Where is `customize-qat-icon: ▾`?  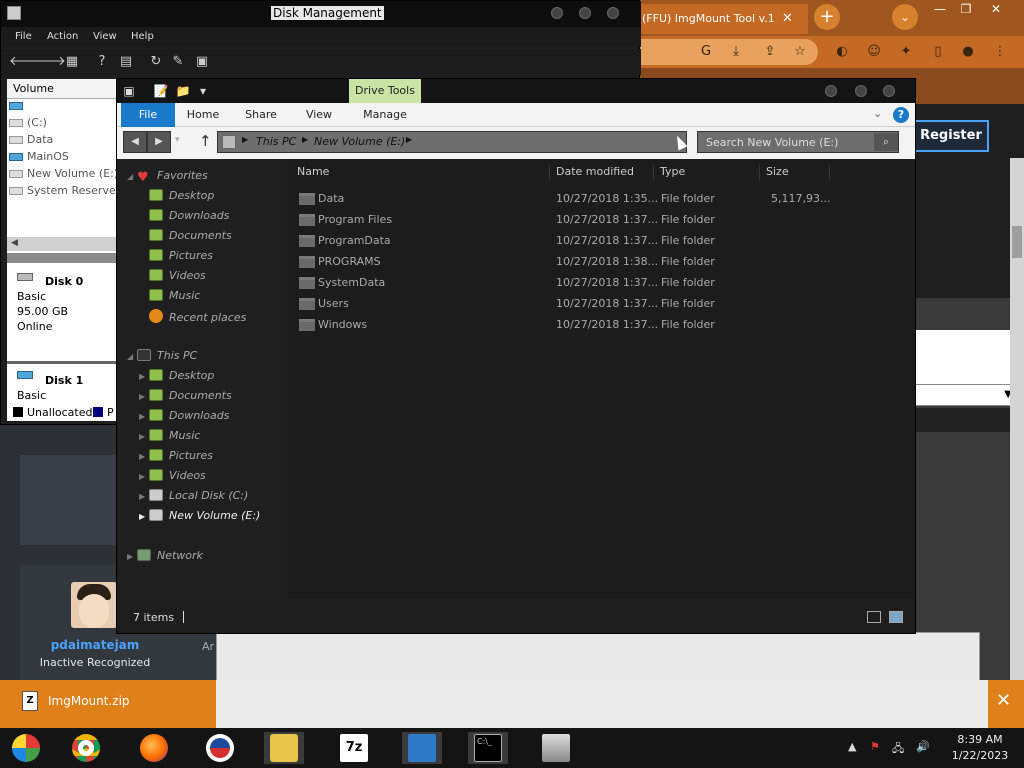 customize-qat-icon: ▾ is located at coordinates (203, 91).